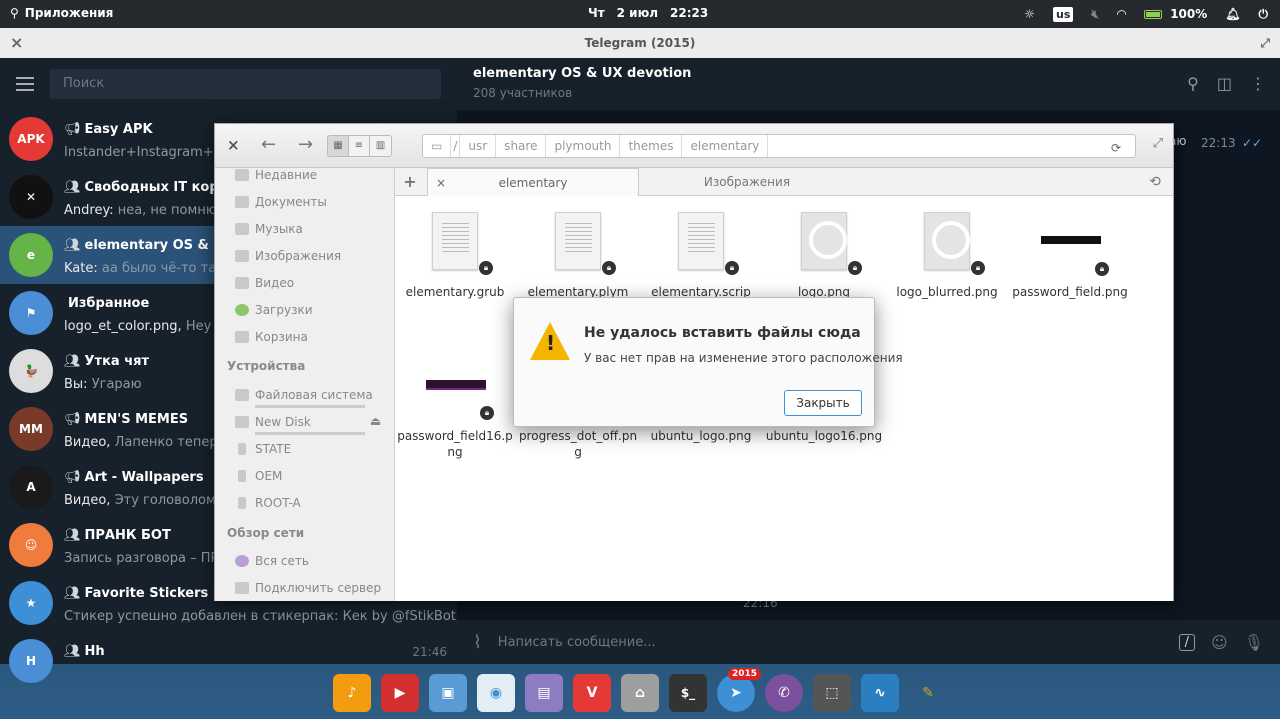 The width and height of the screenshot is (1280, 719). What do you see at coordinates (1186, 642) in the screenshot?
I see `command-icon: /` at bounding box center [1186, 642].